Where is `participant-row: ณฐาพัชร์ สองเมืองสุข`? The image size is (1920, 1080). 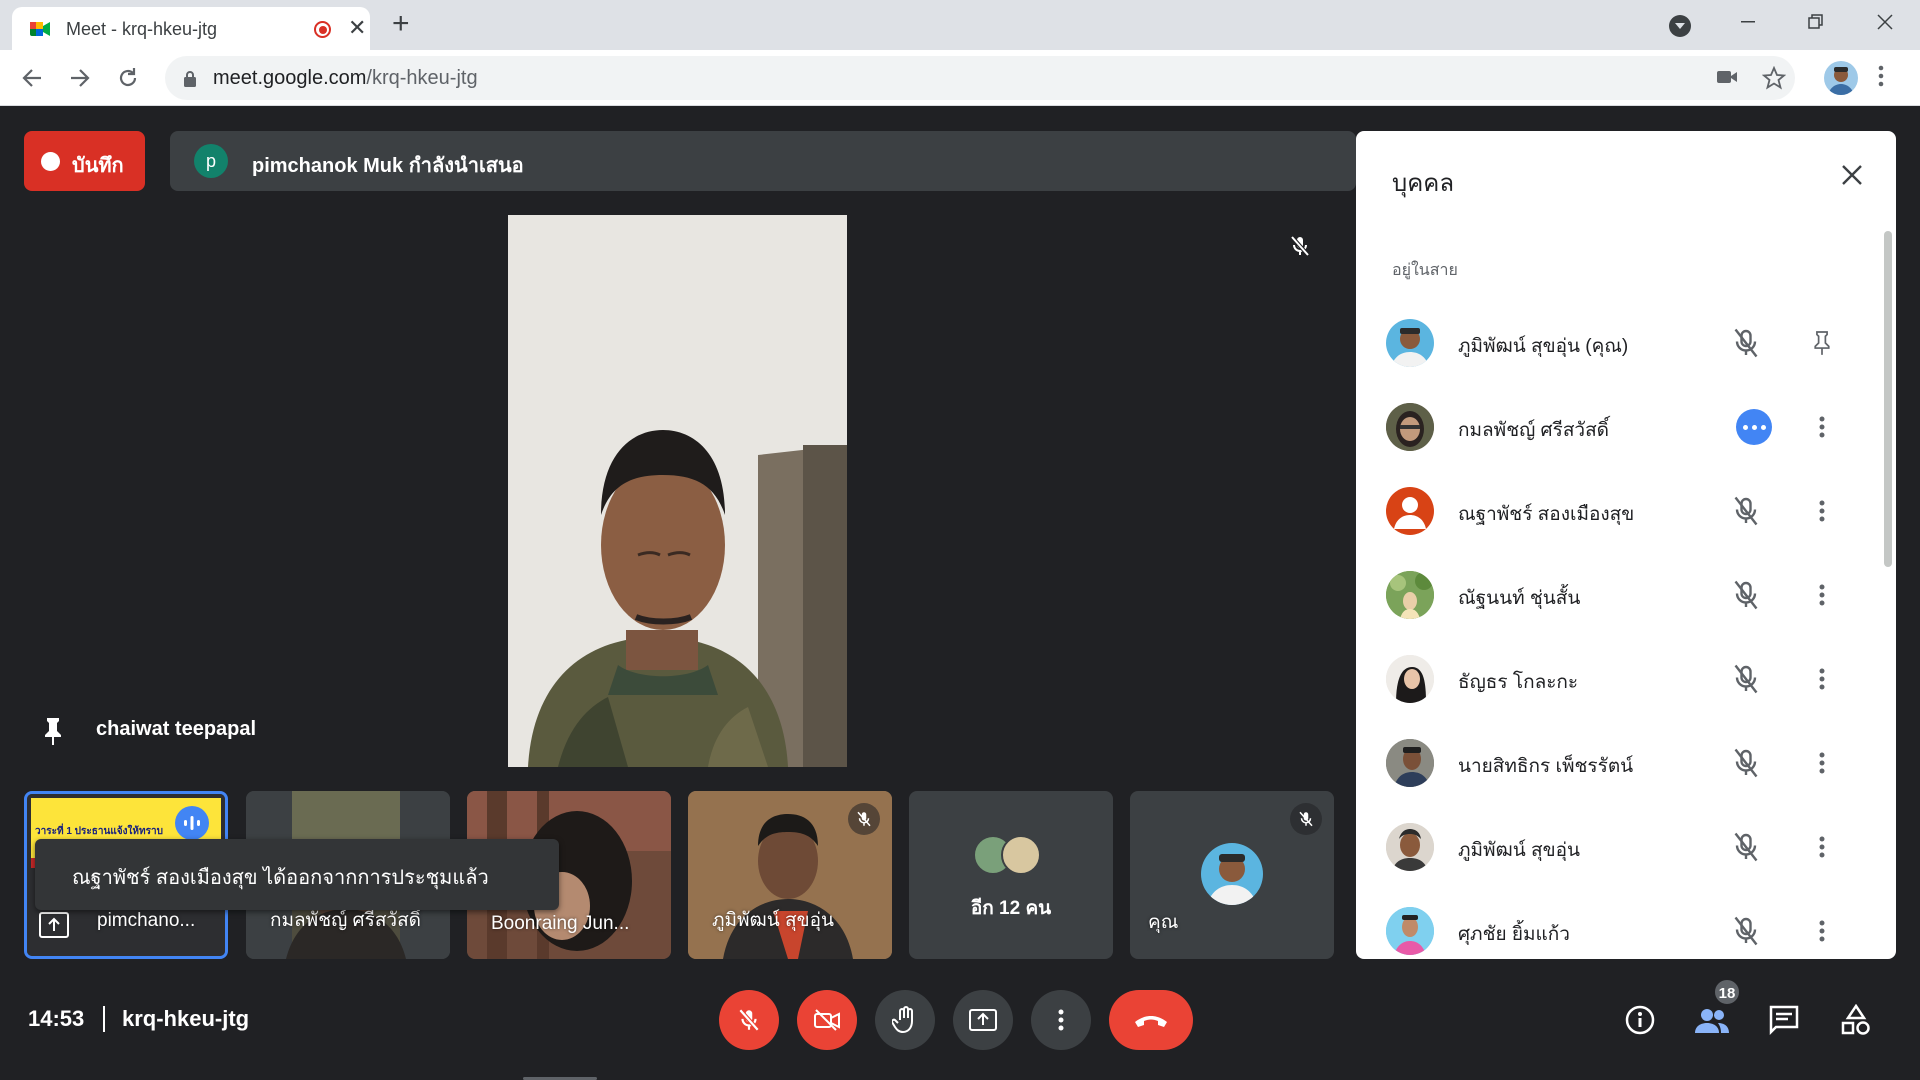
participant-row: ณฐาพัชร์ สองเมืองสุข is located at coordinates (1626, 511).